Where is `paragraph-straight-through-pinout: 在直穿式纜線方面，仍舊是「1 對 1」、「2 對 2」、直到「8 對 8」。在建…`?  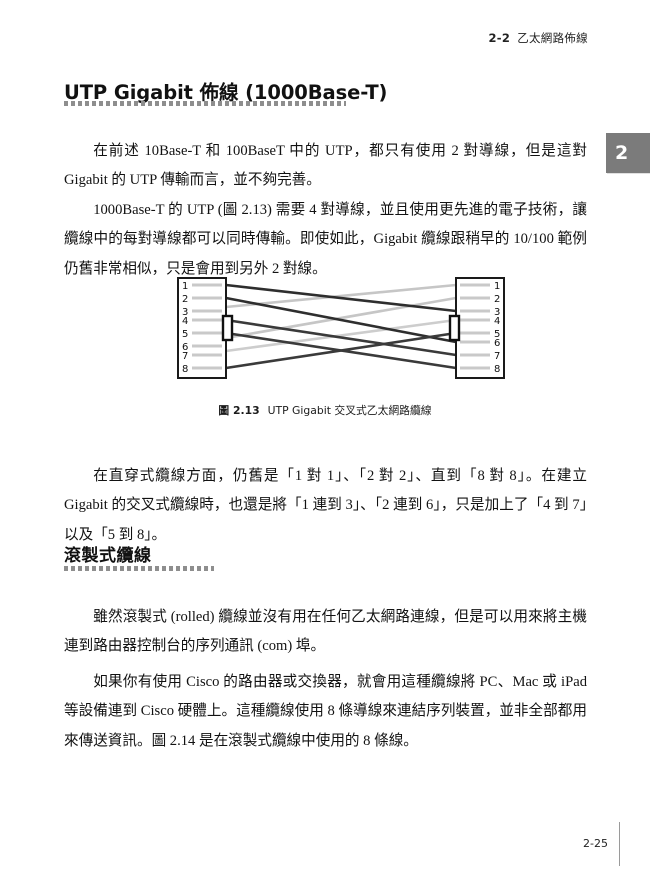 paragraph-straight-through-pinout: 在直穿式纜線方面，仍舊是「1 對 1」、「2 對 2」、直到「8 對 8」。在建… is located at coordinates (325, 505).